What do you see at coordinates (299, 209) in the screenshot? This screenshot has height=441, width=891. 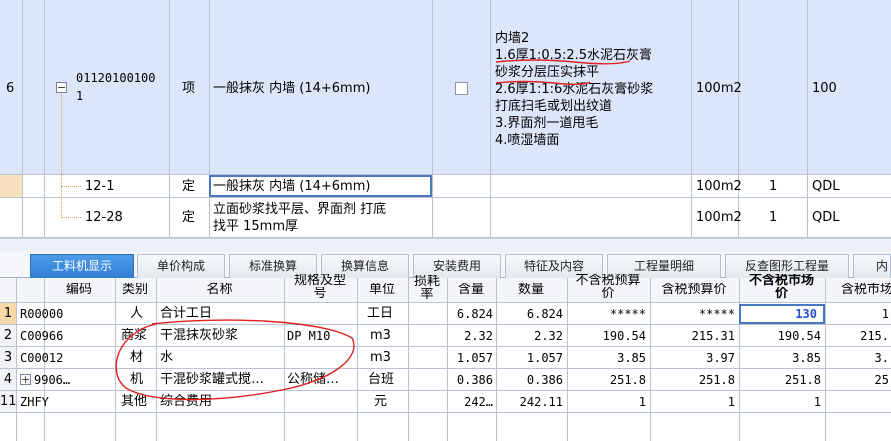 I see `sub-name-2: 立面砂浆找平层、界面剂 打底` at bounding box center [299, 209].